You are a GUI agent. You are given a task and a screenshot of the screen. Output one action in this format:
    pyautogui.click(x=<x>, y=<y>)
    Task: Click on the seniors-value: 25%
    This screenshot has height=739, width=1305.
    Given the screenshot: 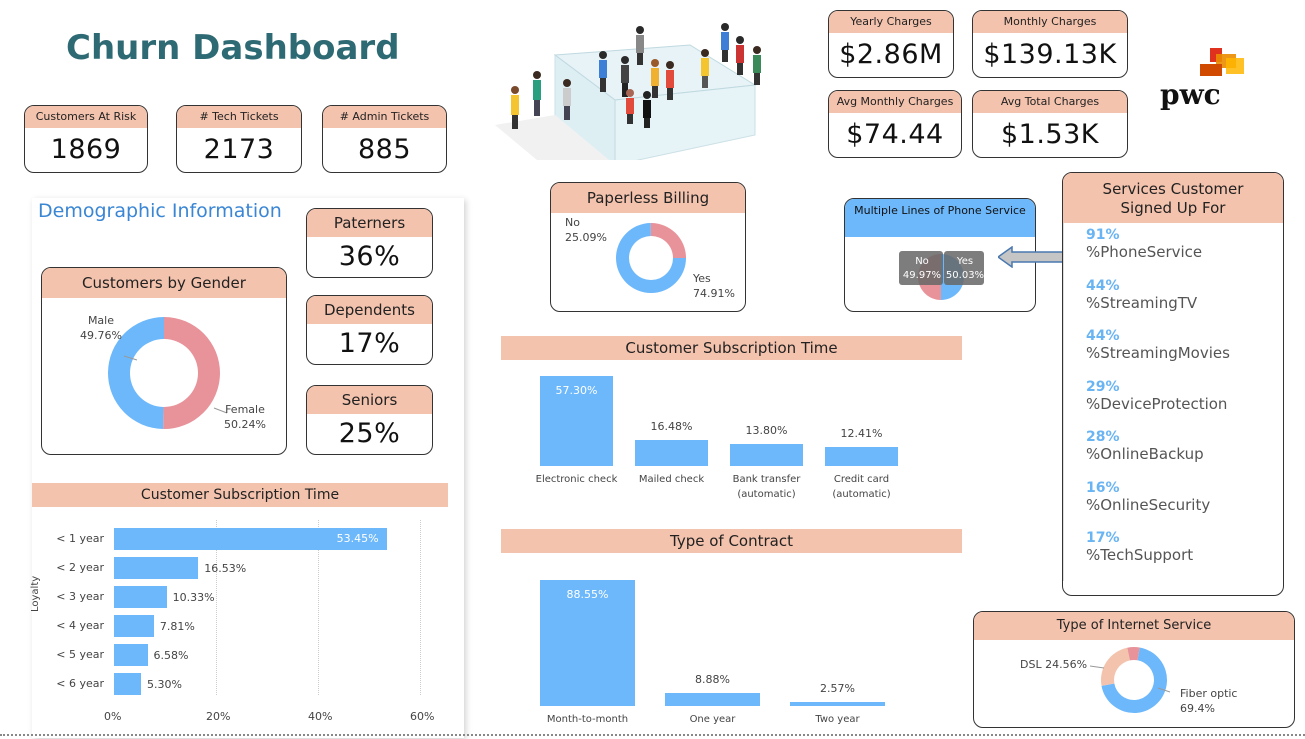 What is the action you would take?
    pyautogui.click(x=369, y=433)
    